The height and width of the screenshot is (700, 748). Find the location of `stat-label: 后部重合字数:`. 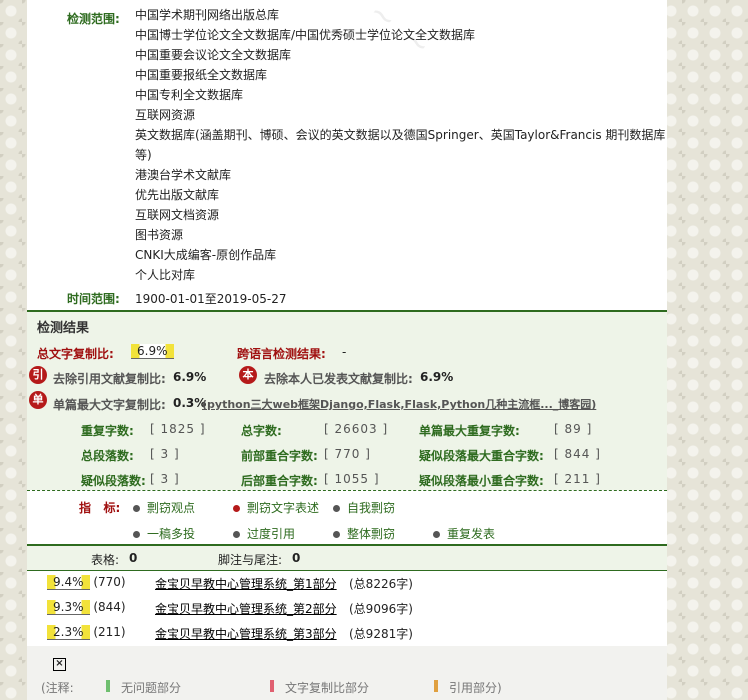

stat-label: 后部重合字数: is located at coordinates (279, 481).